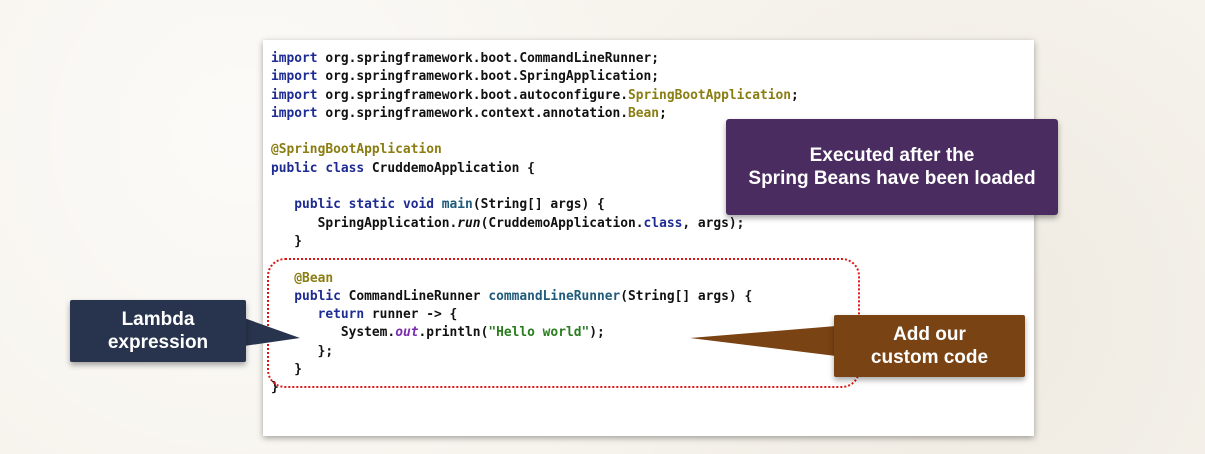 The width and height of the screenshot is (1205, 454). What do you see at coordinates (158, 319) in the screenshot?
I see `lambda-line1: Lambda` at bounding box center [158, 319].